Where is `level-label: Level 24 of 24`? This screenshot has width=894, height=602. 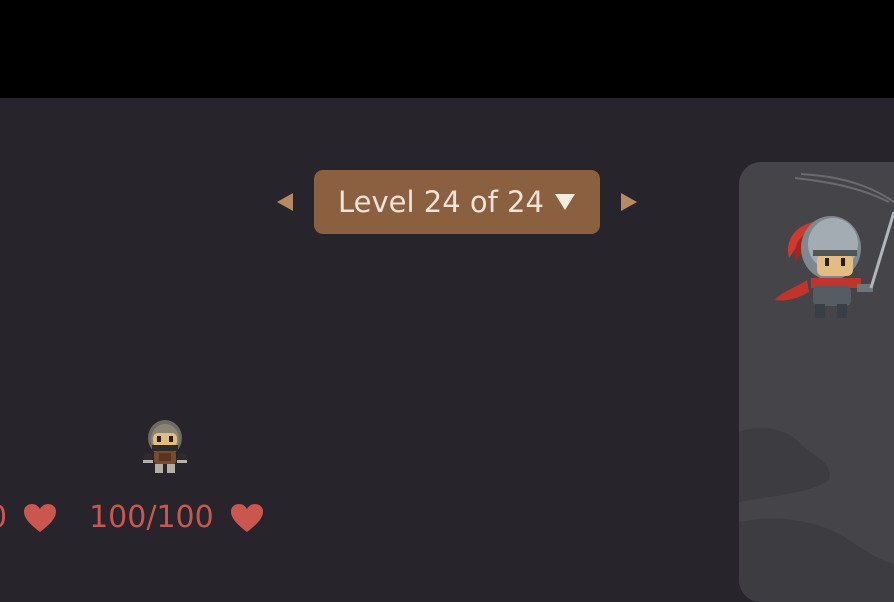
level-label: Level 24 of 24 is located at coordinates (441, 202).